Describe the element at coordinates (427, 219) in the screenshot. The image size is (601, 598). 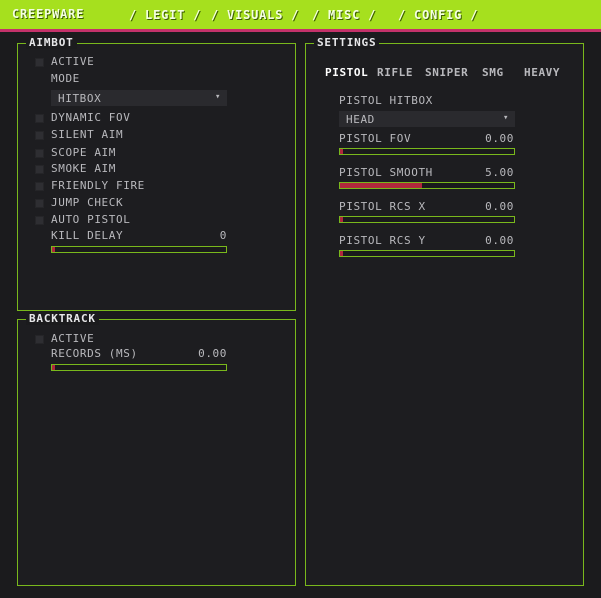
I see `pistol-rcs-x-slider` at that location.